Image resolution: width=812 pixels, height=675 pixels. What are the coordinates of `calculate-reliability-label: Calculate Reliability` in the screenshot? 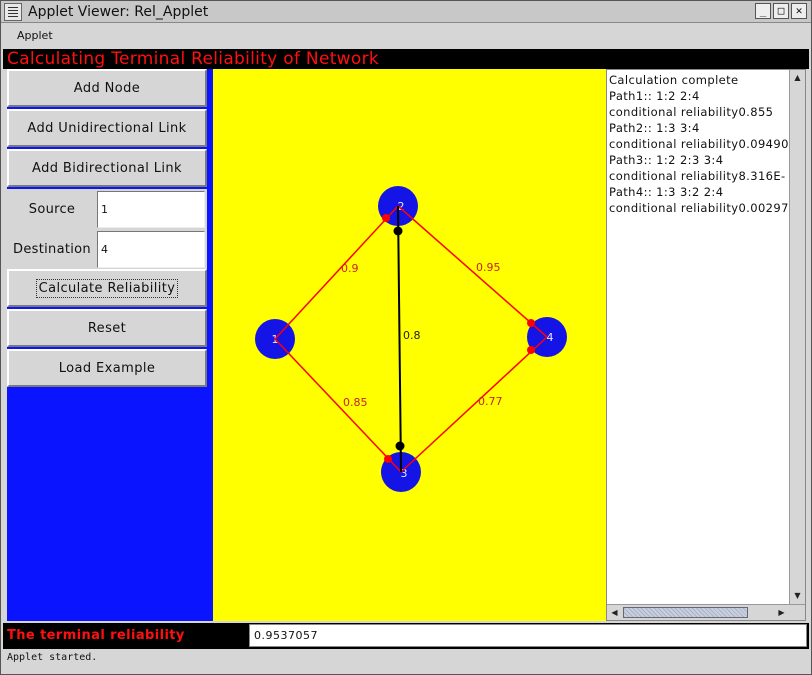 It's located at (107, 288).